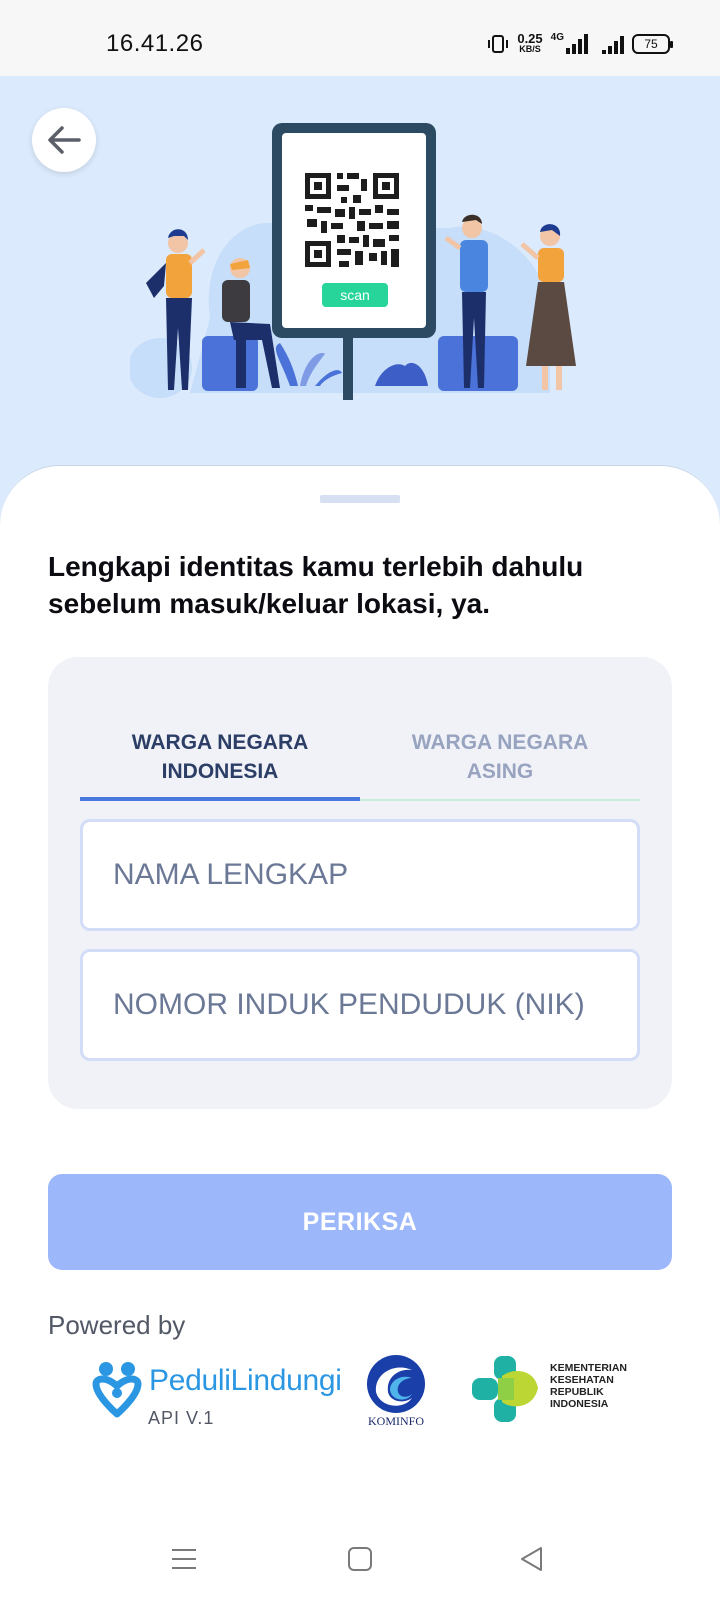 The image size is (720, 1600). I want to click on nav-back-button, so click(532, 1559).